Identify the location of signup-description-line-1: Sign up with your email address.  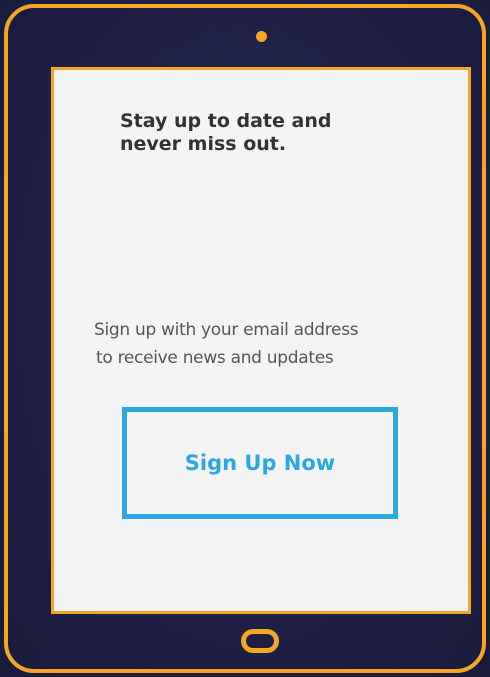
(226, 330).